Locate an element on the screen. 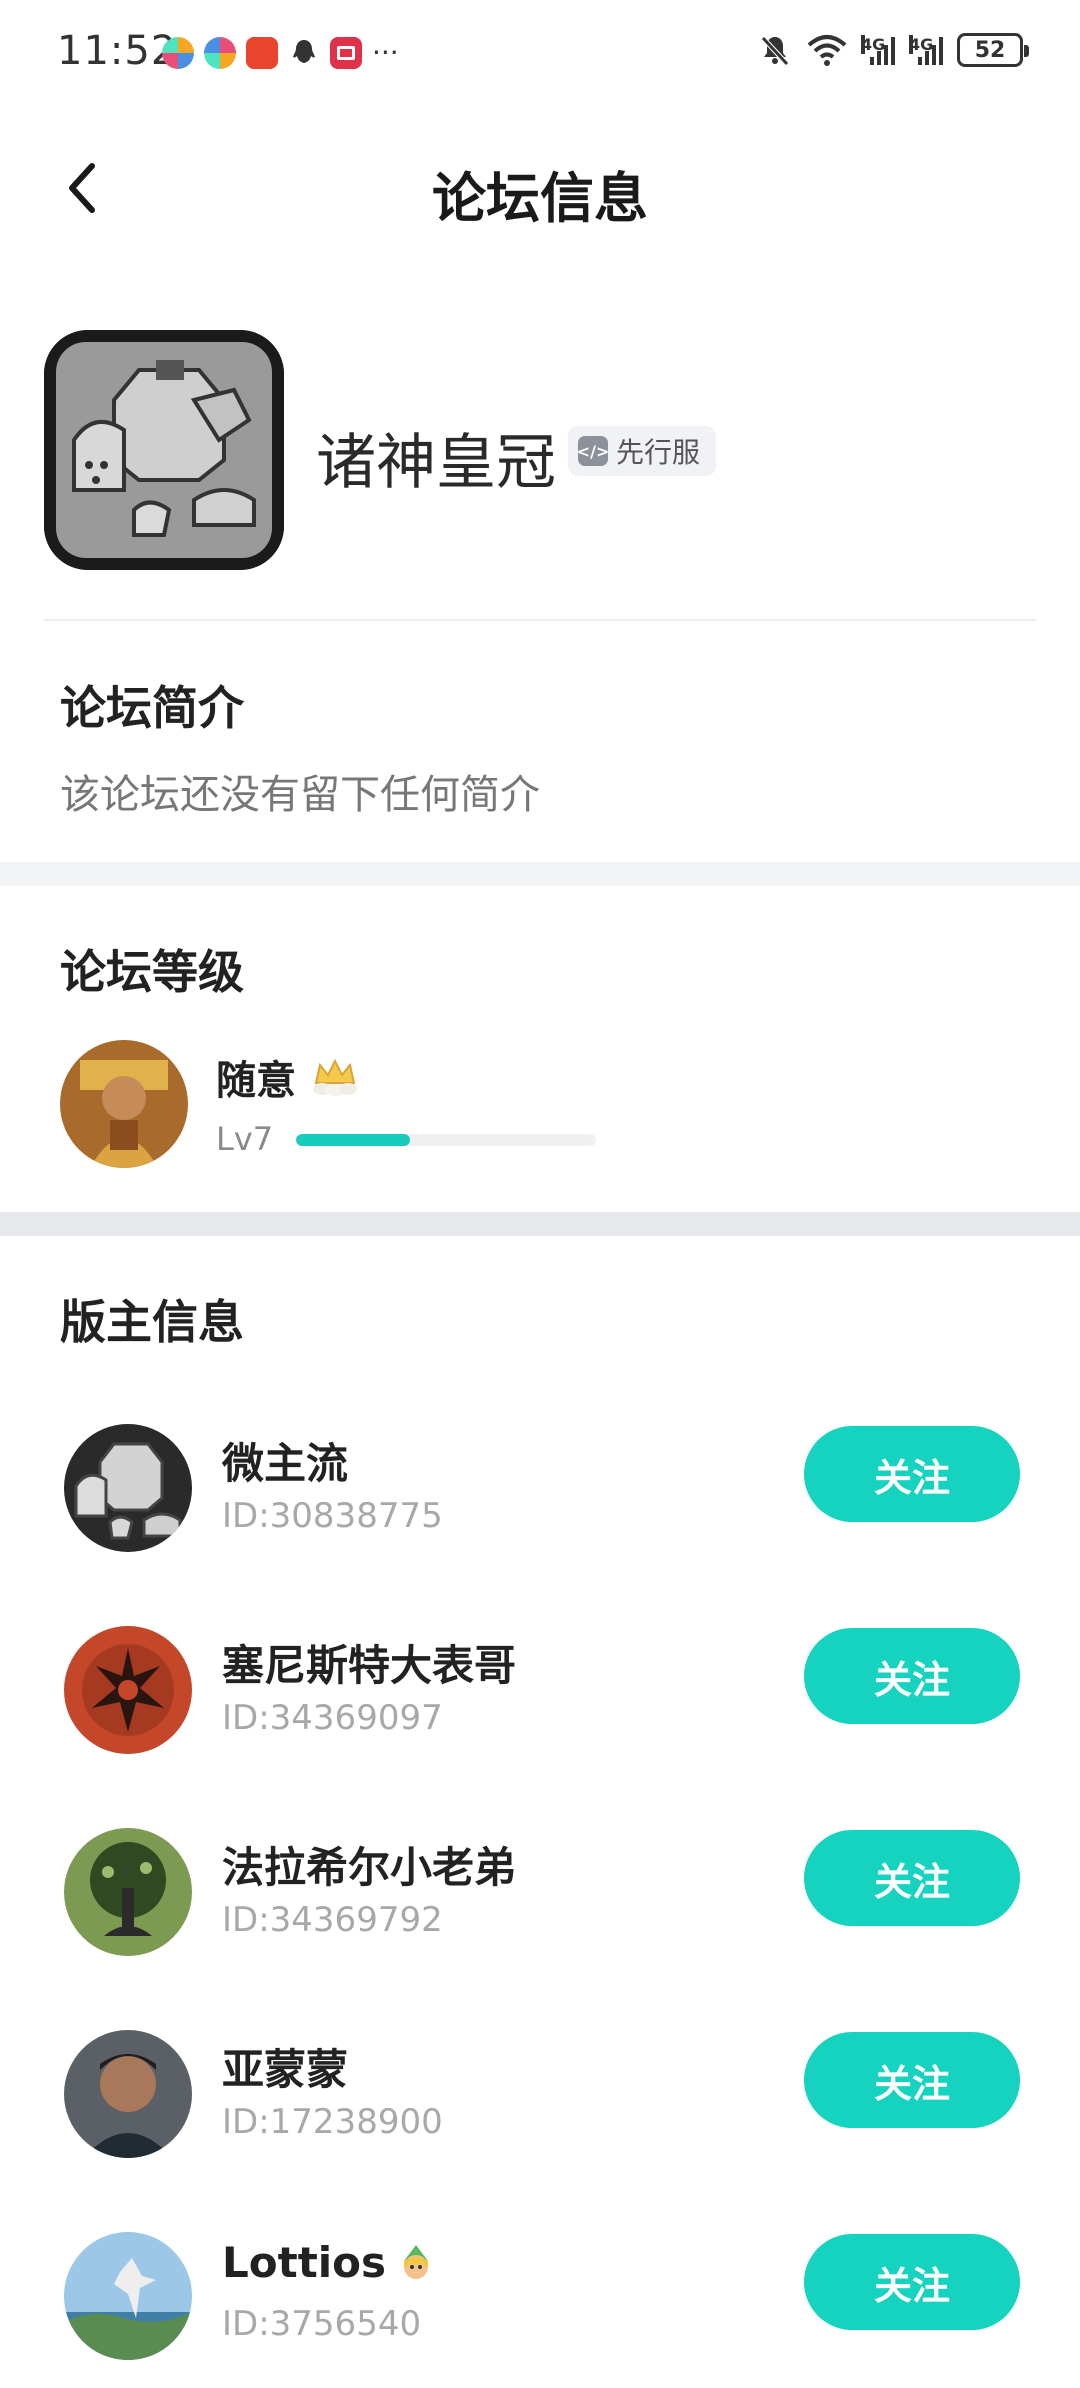  moderator-id: ID:34369097 is located at coordinates (332, 1718).